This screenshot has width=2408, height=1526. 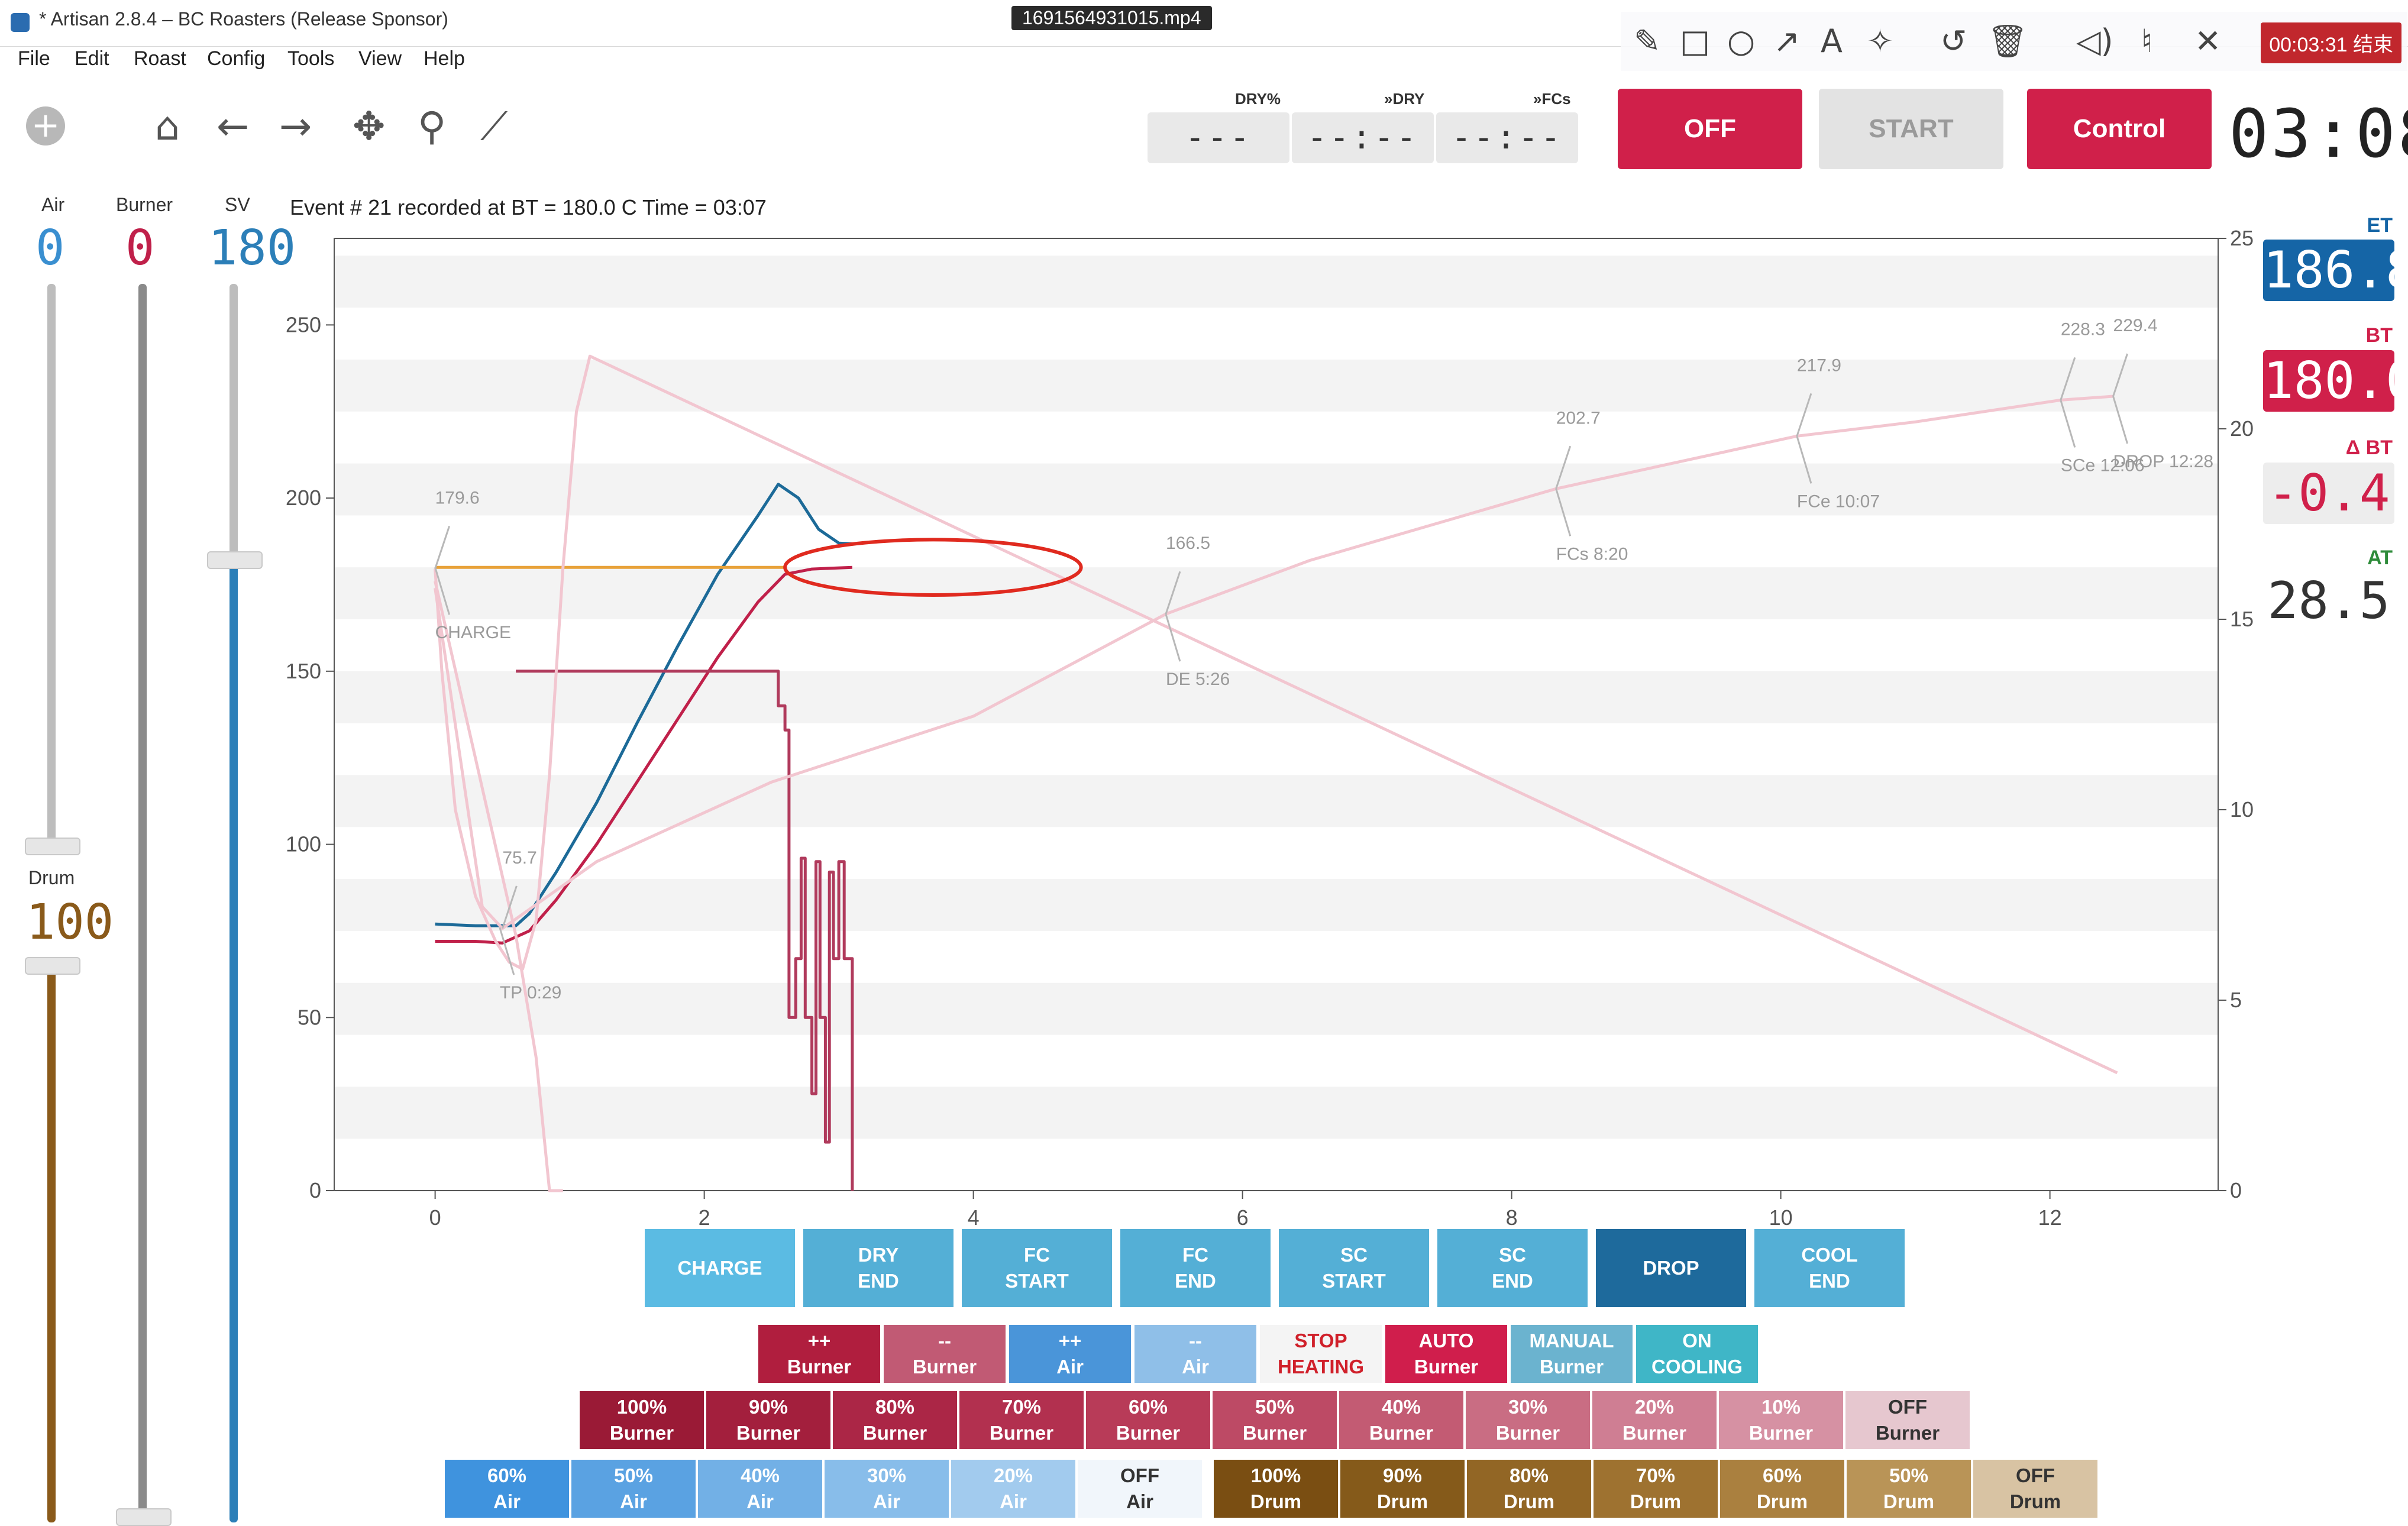 I want to click on drum-button-off-drum: OFF Drum, so click(x=2035, y=1489).